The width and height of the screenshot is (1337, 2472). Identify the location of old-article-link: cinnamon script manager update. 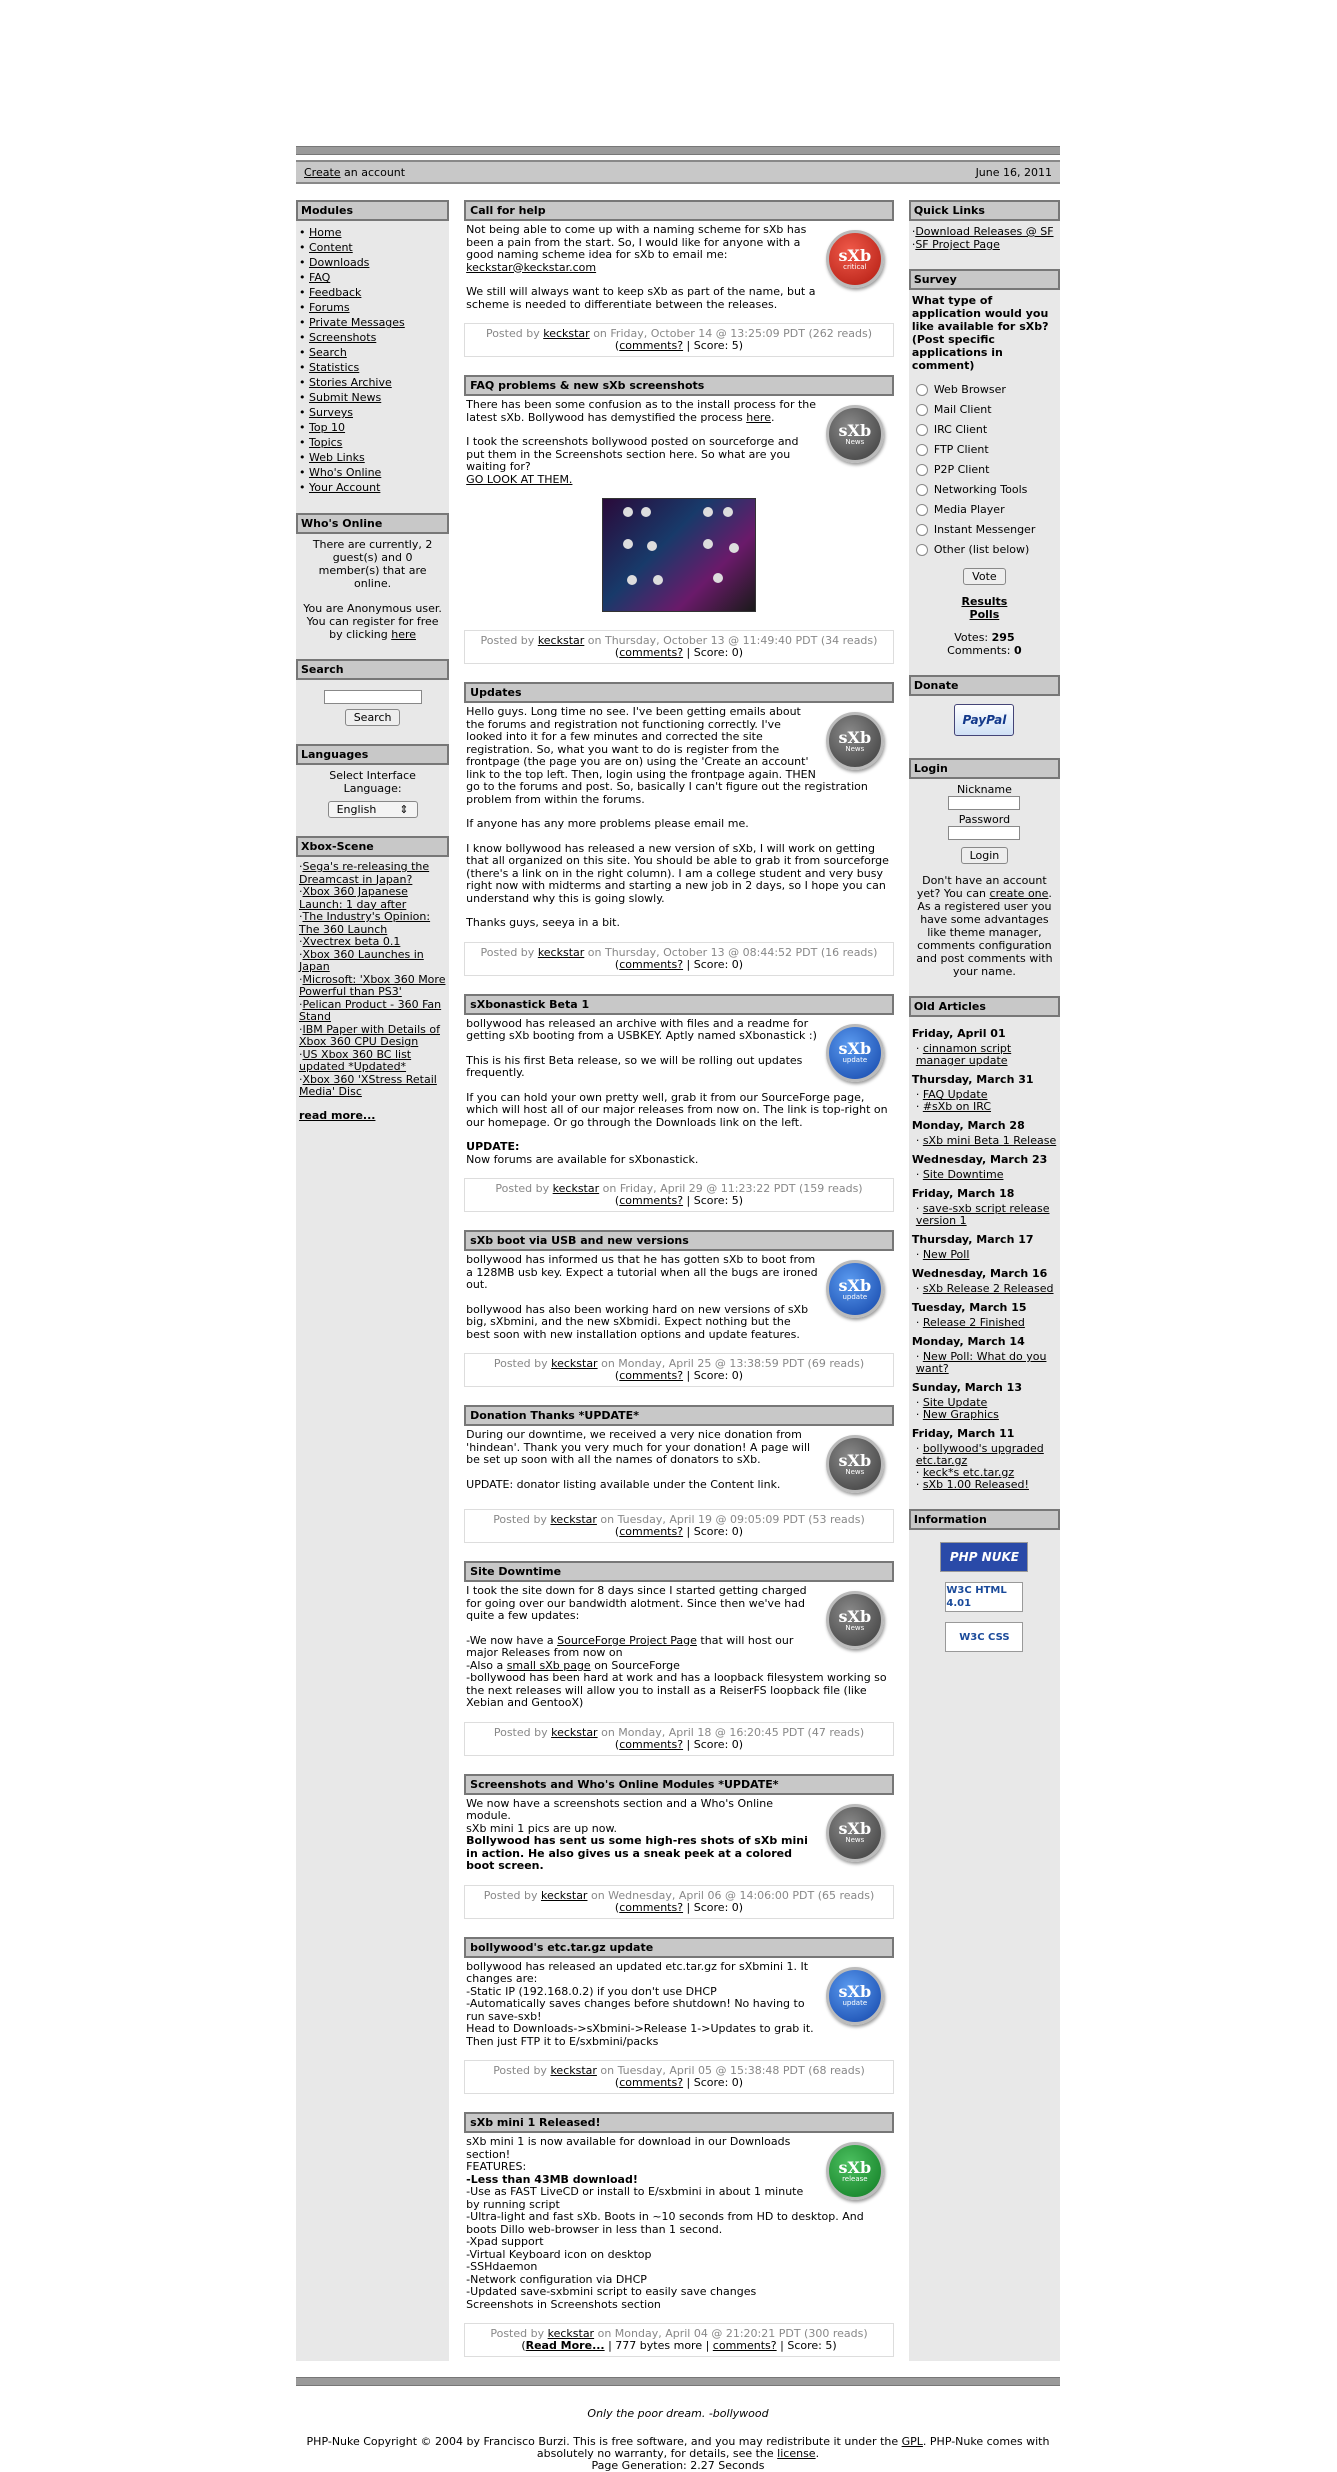
(963, 1054).